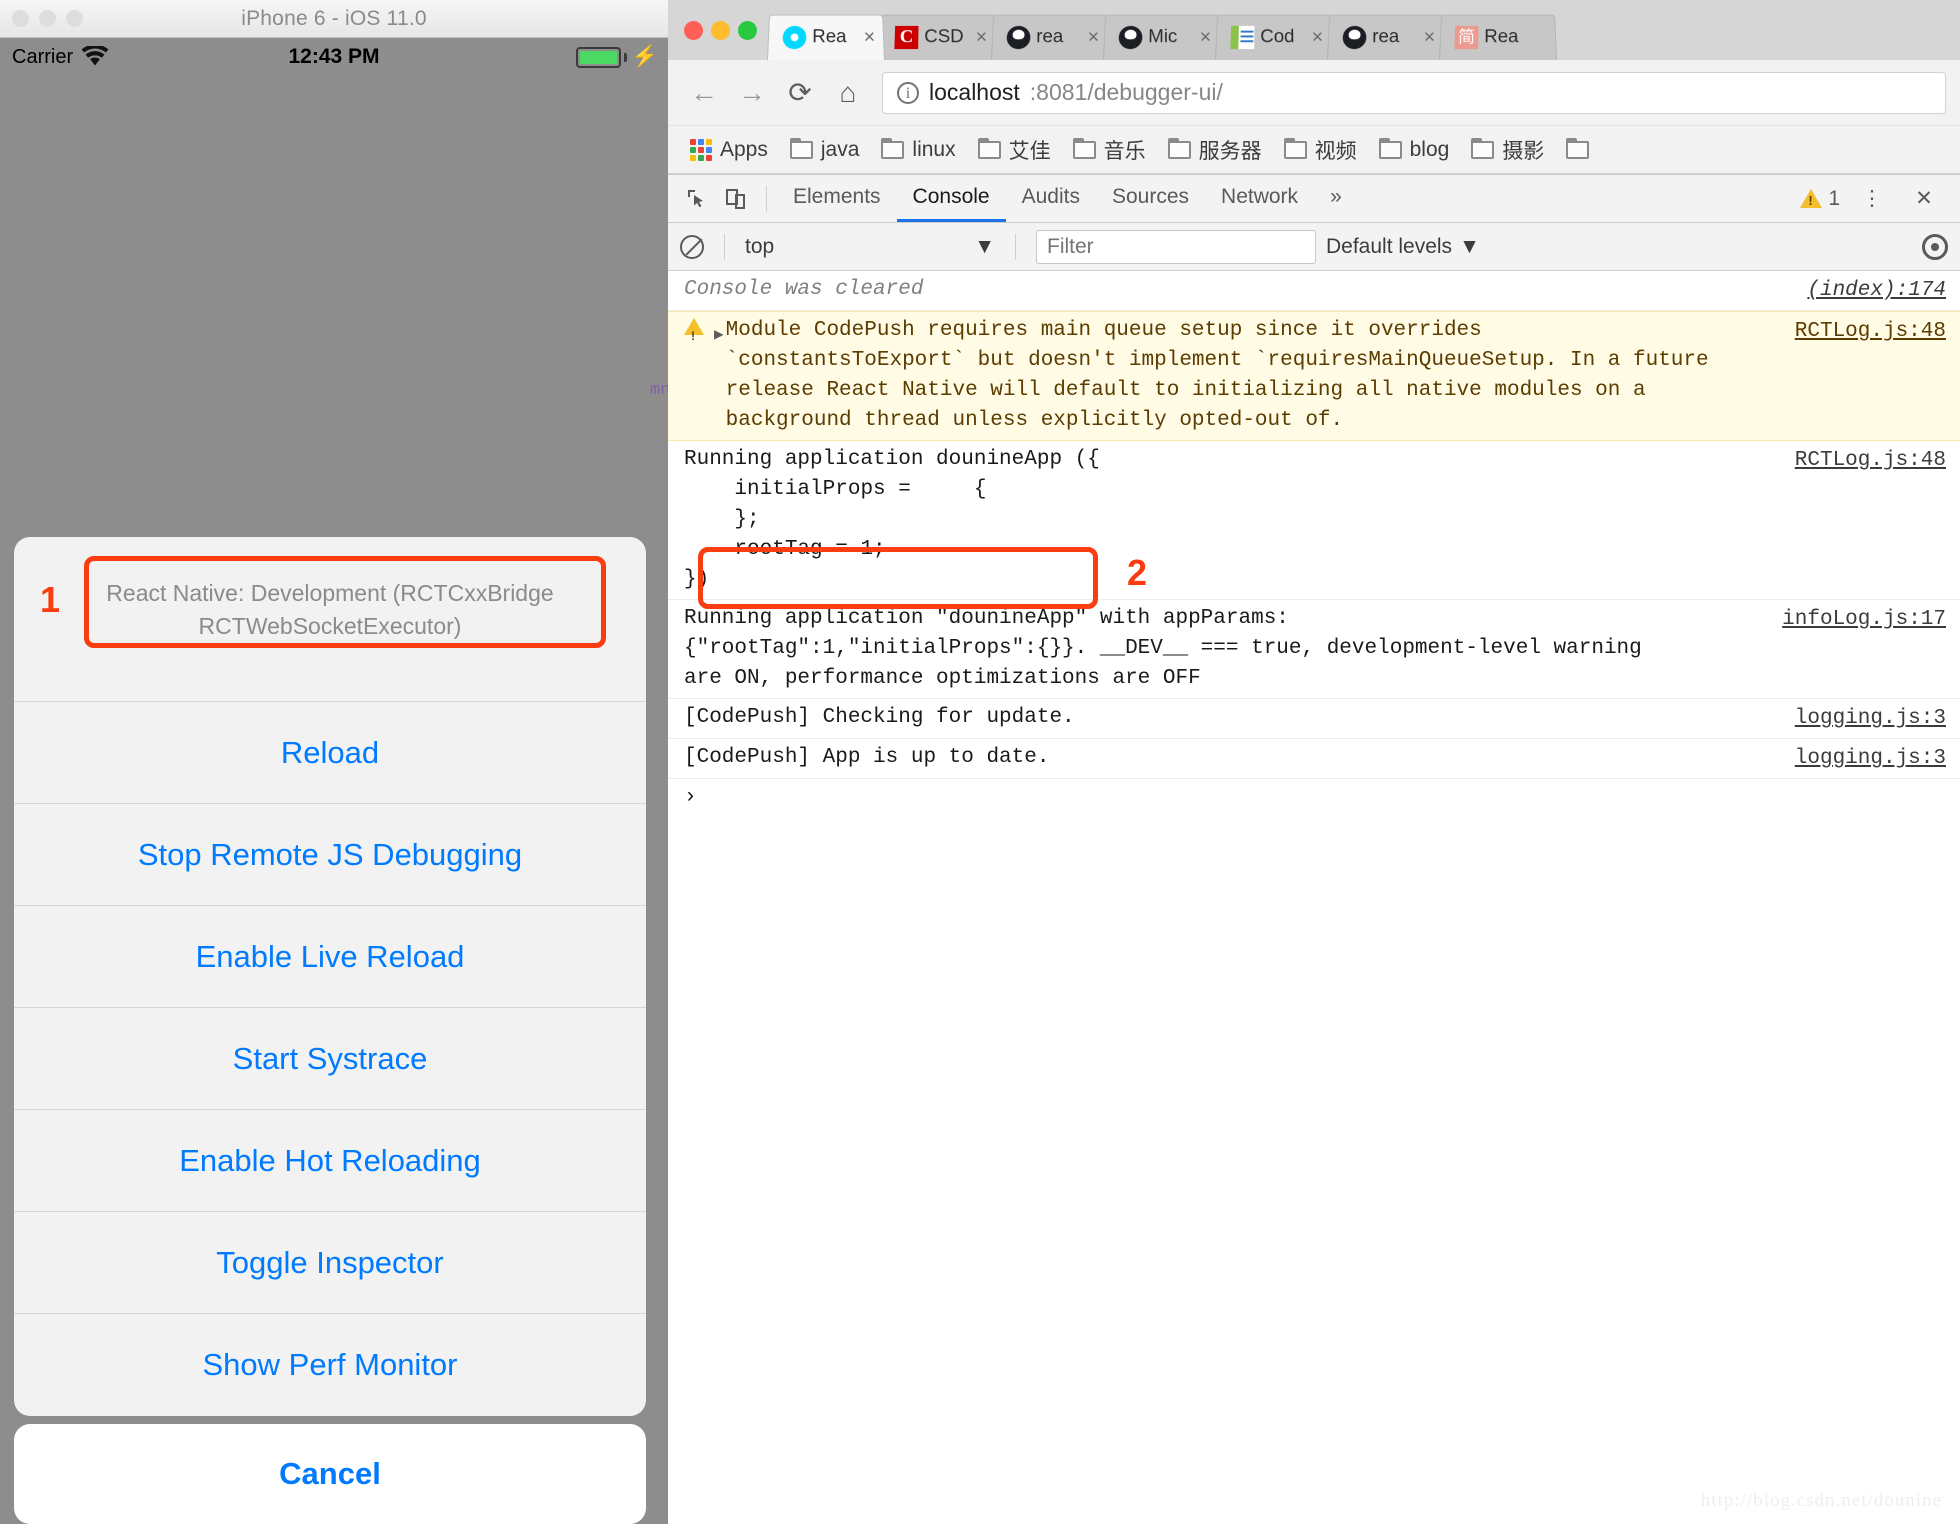  I want to click on devtools-tab-audits: Audits, so click(1051, 199).